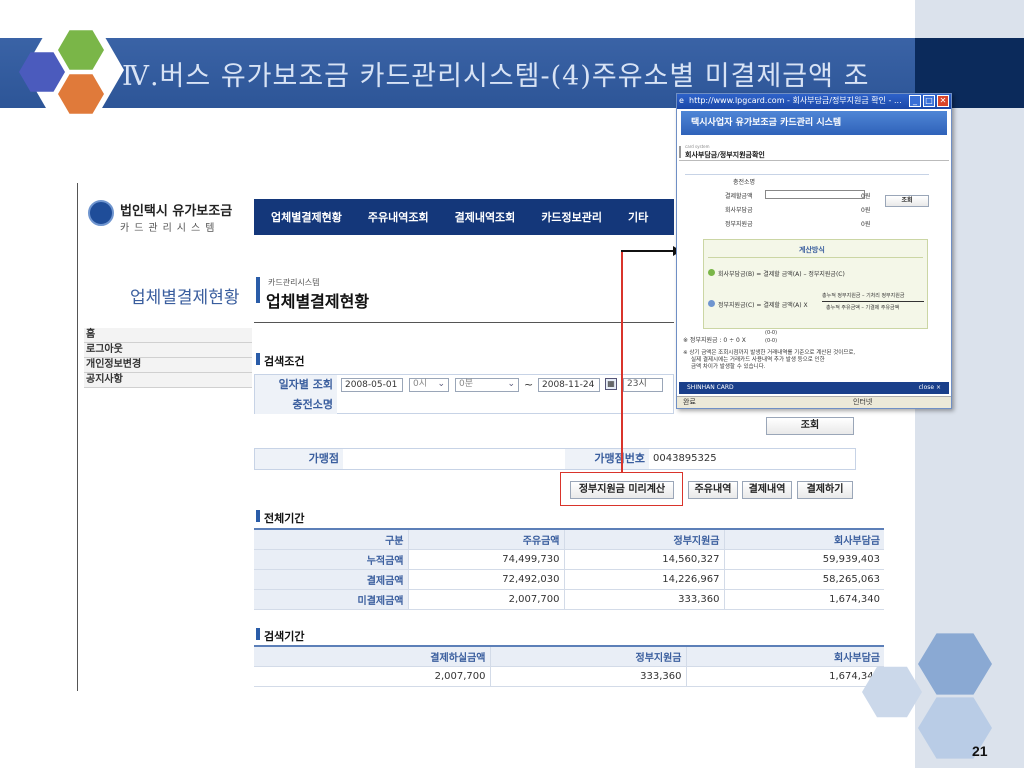  I want to click on fraction-line, so click(873, 301).